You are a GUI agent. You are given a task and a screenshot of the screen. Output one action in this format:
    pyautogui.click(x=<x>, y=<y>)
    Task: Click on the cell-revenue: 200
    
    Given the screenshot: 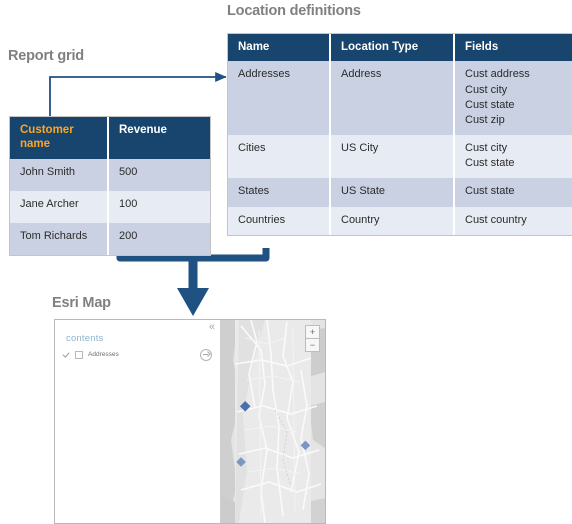 What is the action you would take?
    pyautogui.click(x=159, y=238)
    